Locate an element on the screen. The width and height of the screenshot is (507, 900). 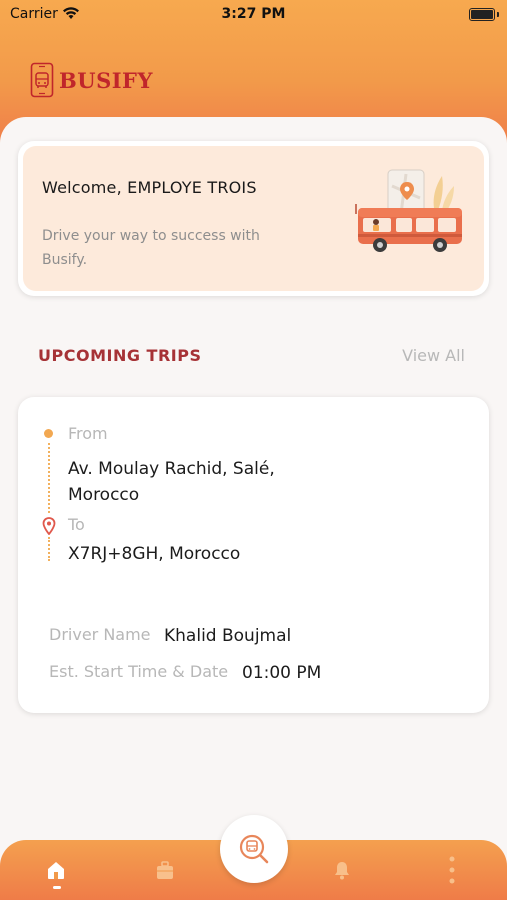
destination-pin-icon is located at coordinates (49, 526).